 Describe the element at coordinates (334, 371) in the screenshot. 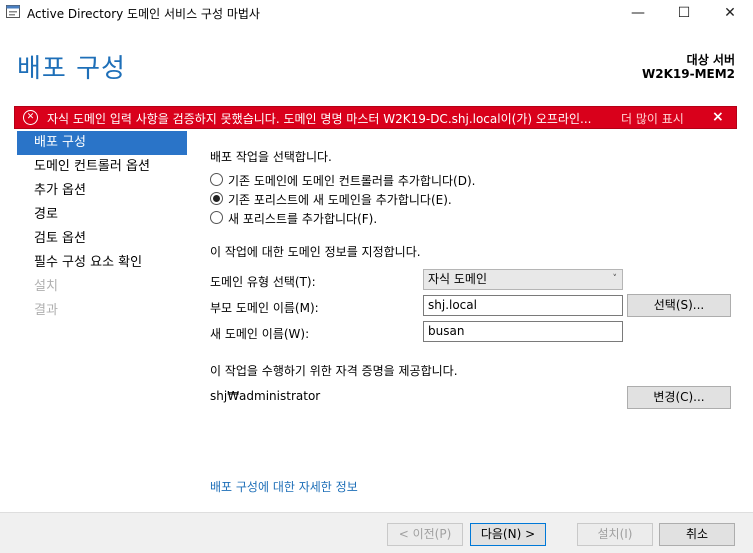

I see `credentials-text: 이 작업을 수행하기 위한 자격 증명을 제공합니다.` at that location.